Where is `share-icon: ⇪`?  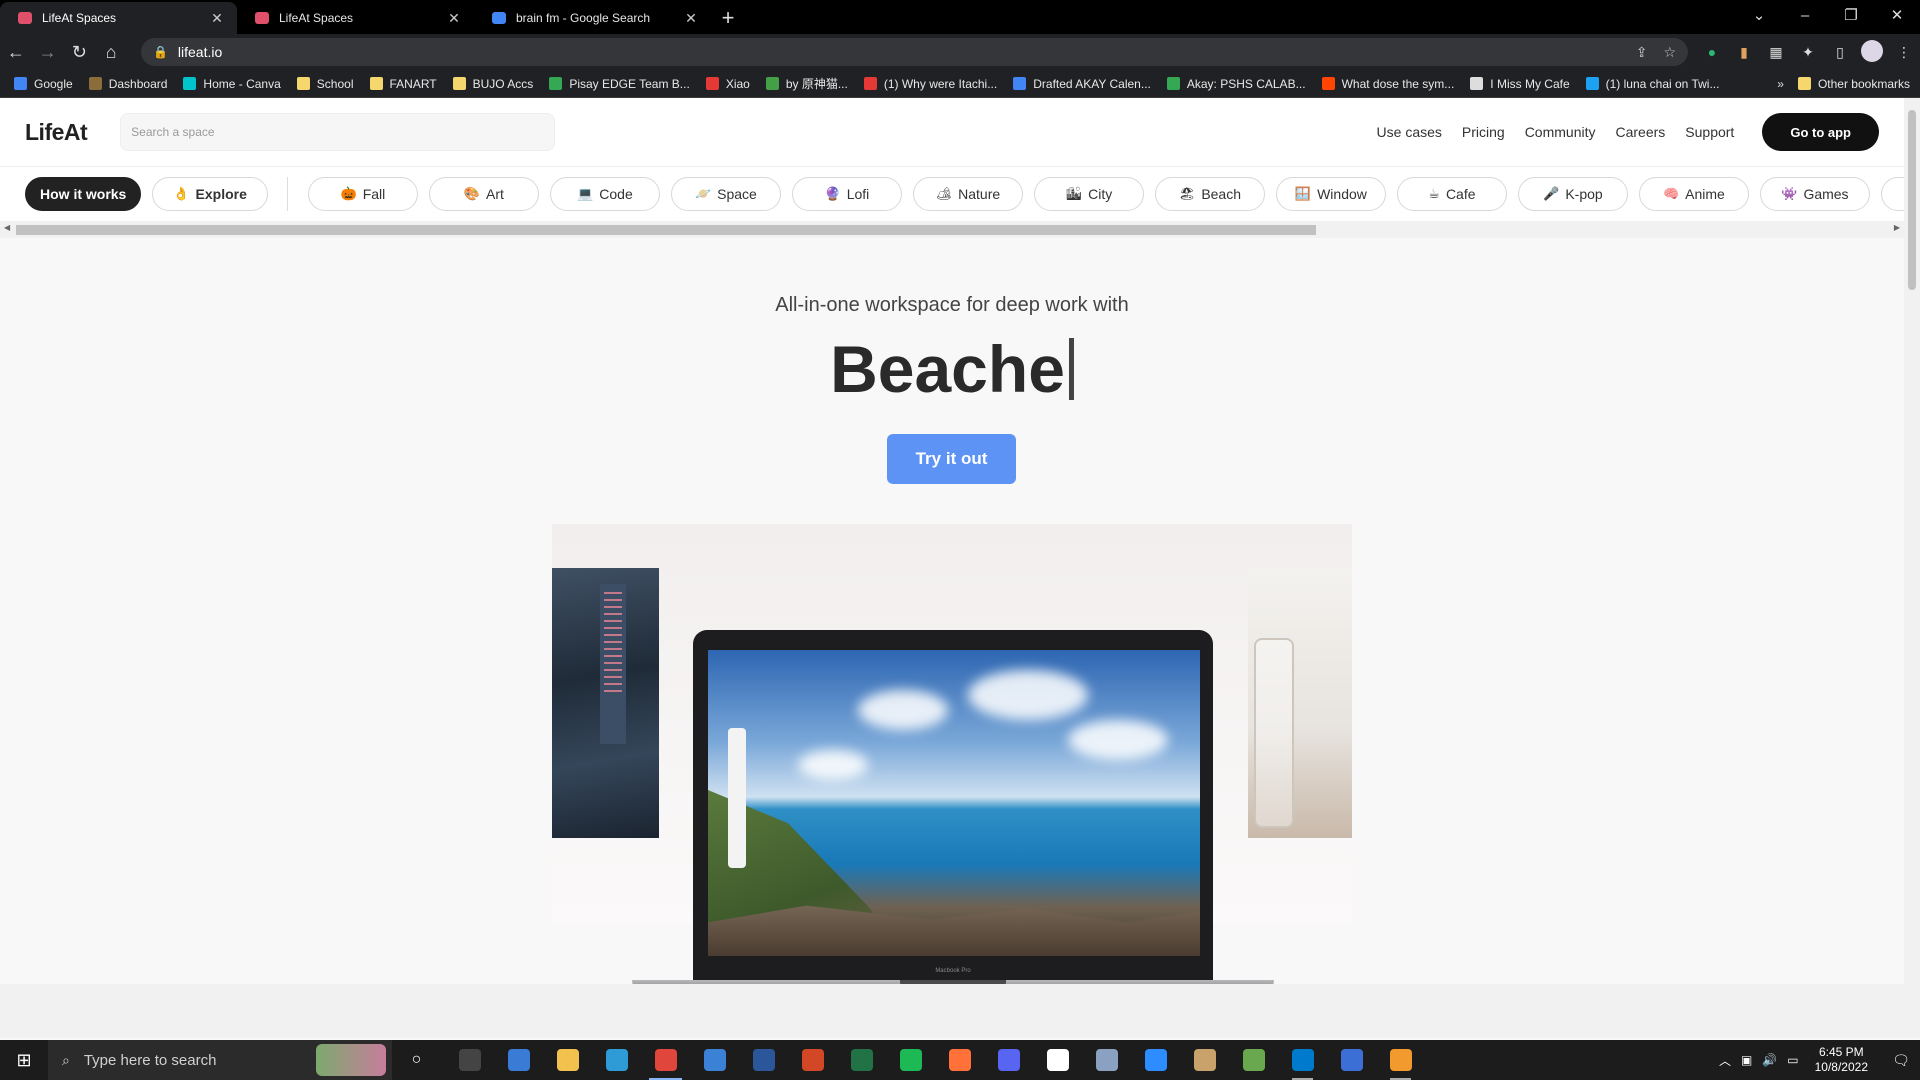 share-icon: ⇪ is located at coordinates (1642, 52).